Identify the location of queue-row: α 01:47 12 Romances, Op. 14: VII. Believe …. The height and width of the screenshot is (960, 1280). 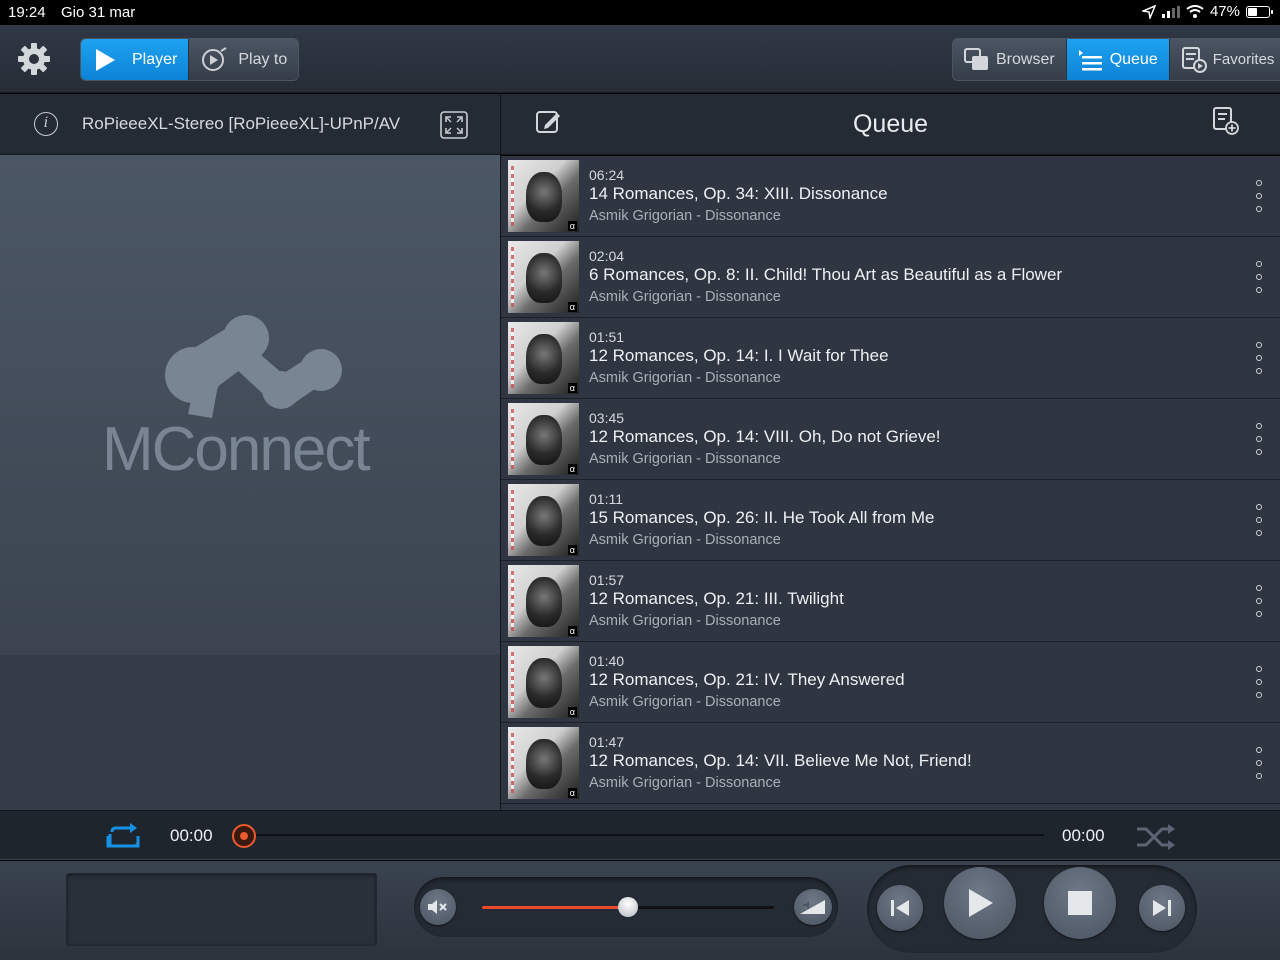
(890, 763).